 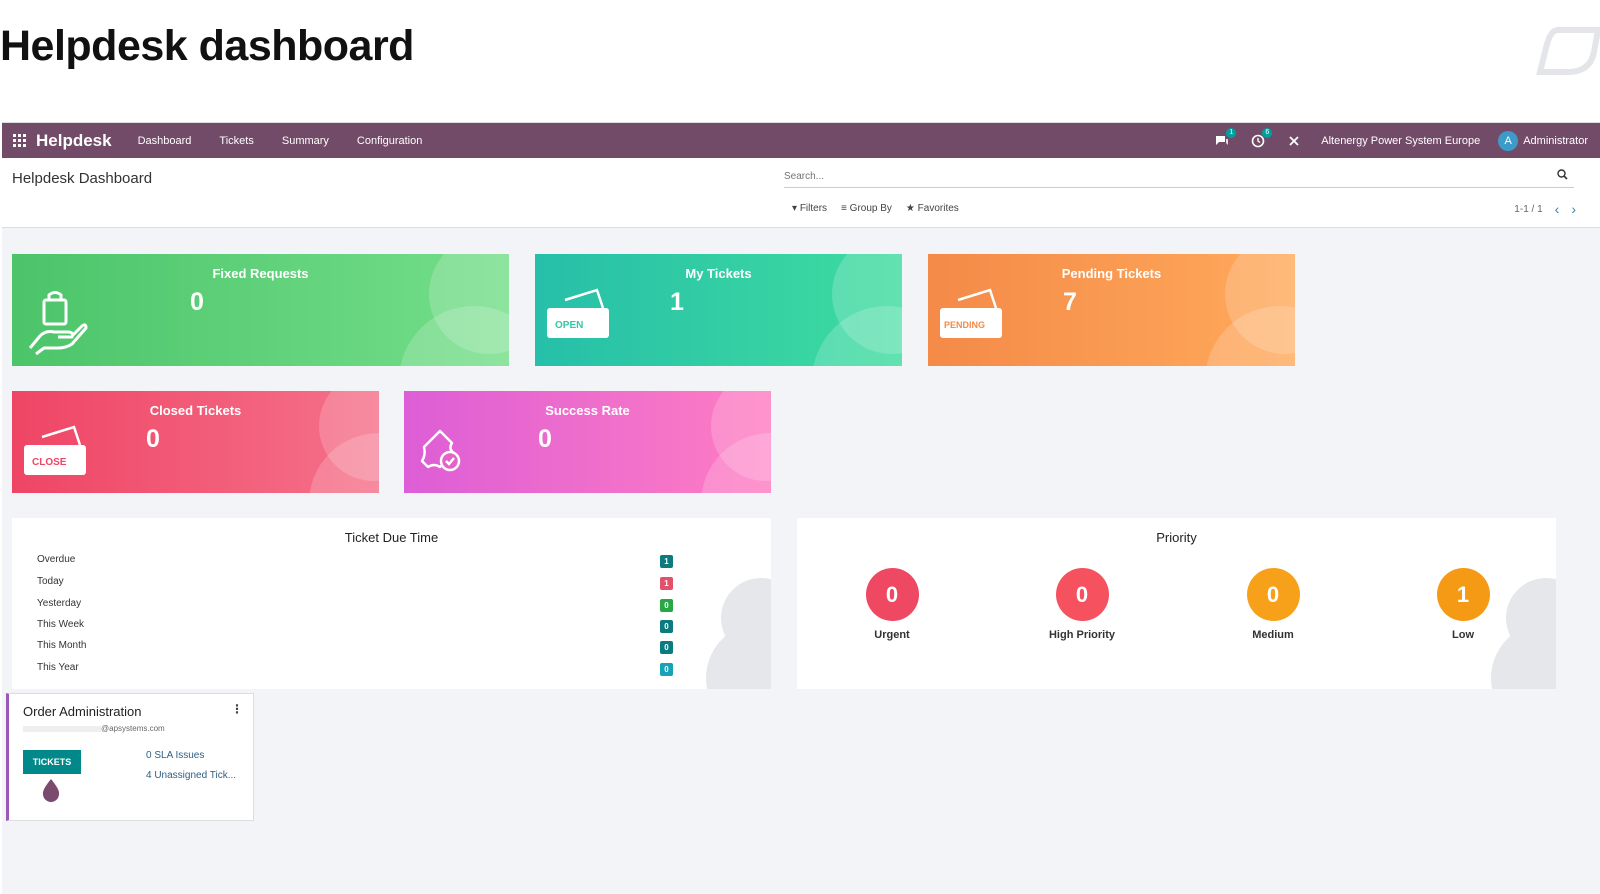 What do you see at coordinates (578, 313) in the screenshot?
I see `open-ticket-icon: OPEN` at bounding box center [578, 313].